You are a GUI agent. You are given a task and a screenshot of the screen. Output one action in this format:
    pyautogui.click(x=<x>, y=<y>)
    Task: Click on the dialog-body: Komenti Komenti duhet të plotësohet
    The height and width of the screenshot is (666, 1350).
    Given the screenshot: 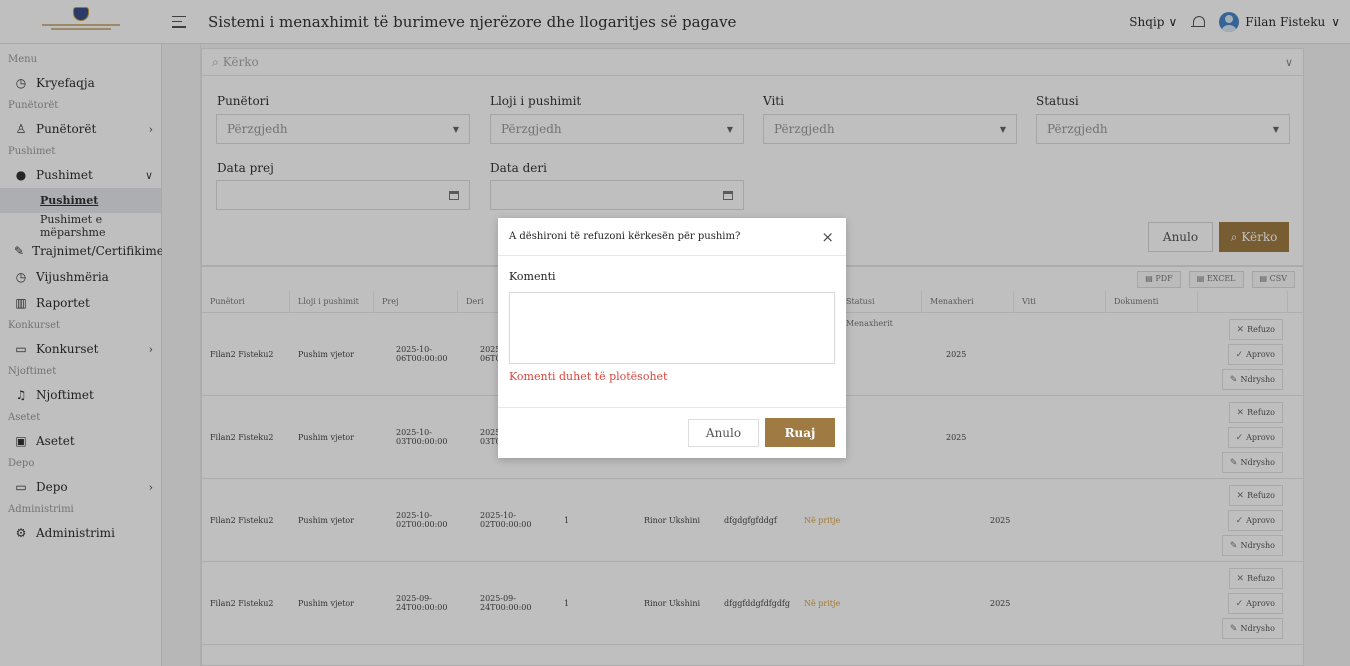 What is the action you would take?
    pyautogui.click(x=672, y=319)
    